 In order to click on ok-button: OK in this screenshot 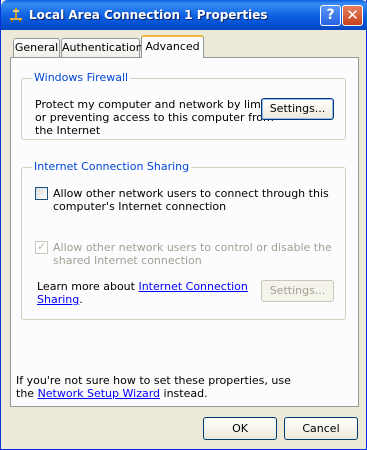, I will do `click(240, 428)`.